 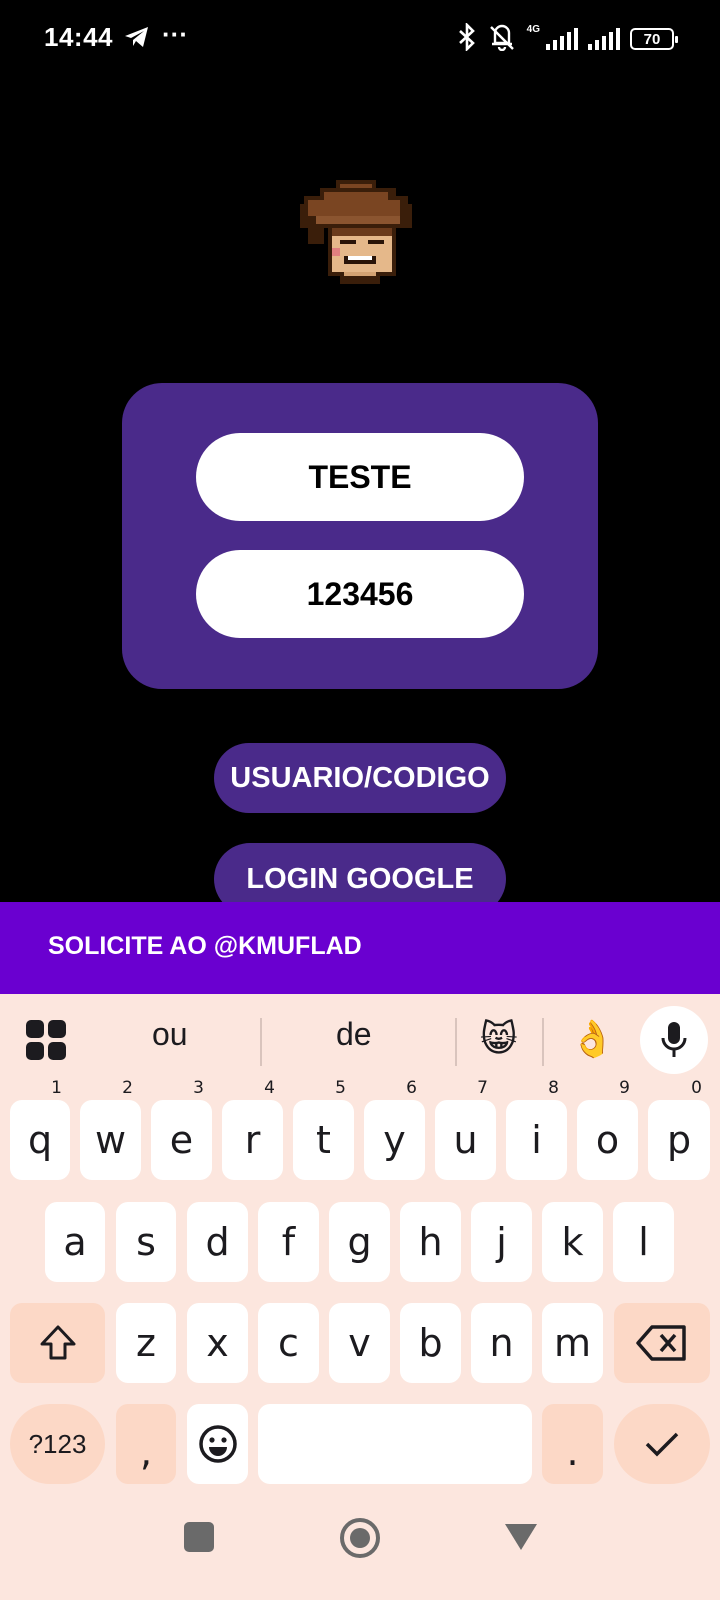 What do you see at coordinates (175, 34) in the screenshot?
I see `more-notifications-icon: ···` at bounding box center [175, 34].